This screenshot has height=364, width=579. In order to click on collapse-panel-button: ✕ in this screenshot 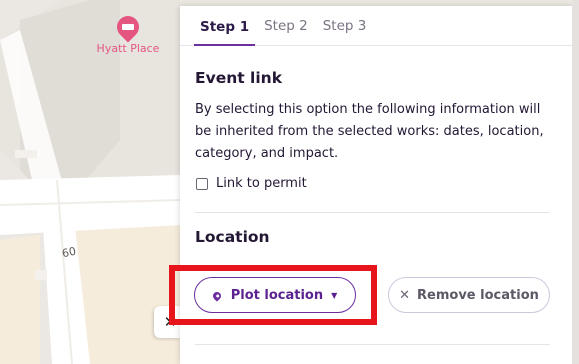, I will do `click(167, 322)`.